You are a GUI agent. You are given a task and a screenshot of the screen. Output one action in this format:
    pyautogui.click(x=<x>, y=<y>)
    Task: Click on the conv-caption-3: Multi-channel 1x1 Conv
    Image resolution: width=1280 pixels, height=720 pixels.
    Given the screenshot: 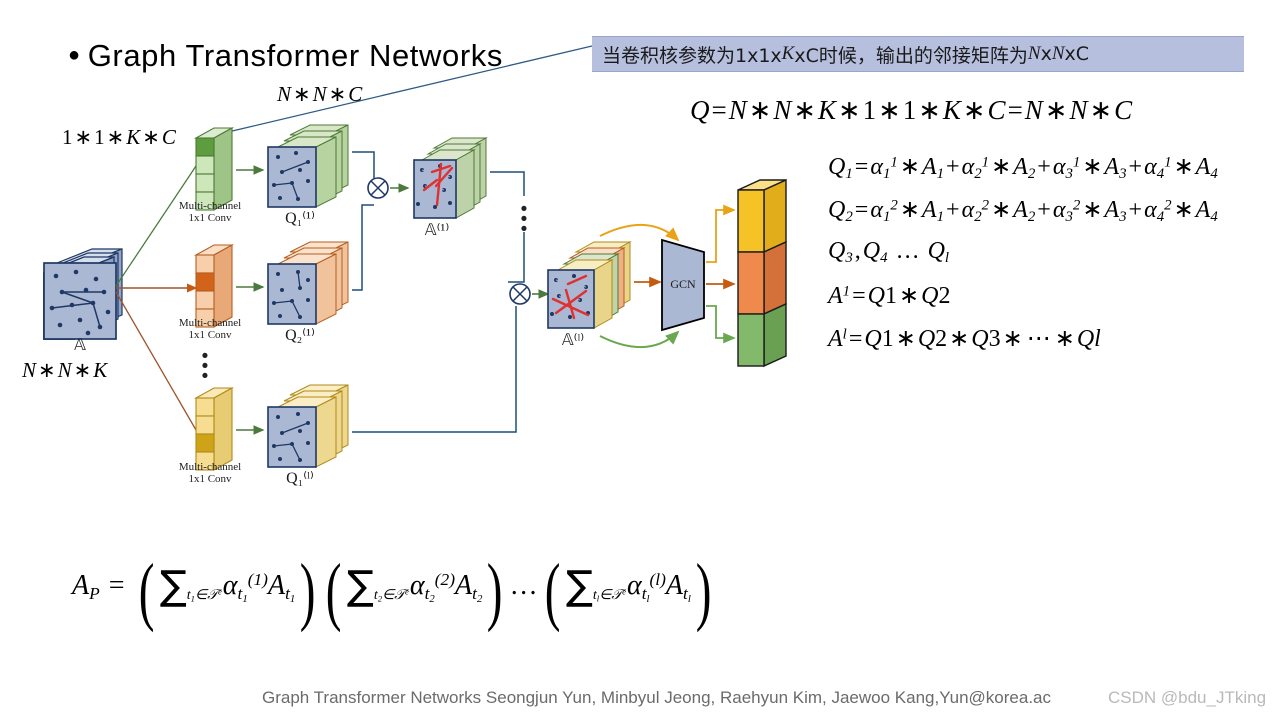 What is the action you would take?
    pyautogui.click(x=210, y=473)
    